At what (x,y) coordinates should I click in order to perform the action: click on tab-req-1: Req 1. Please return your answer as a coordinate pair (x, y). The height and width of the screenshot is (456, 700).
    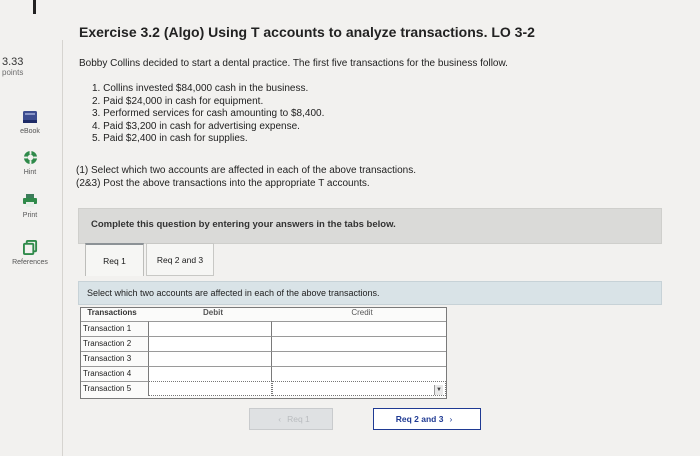
    Looking at the image, I should click on (114, 259).